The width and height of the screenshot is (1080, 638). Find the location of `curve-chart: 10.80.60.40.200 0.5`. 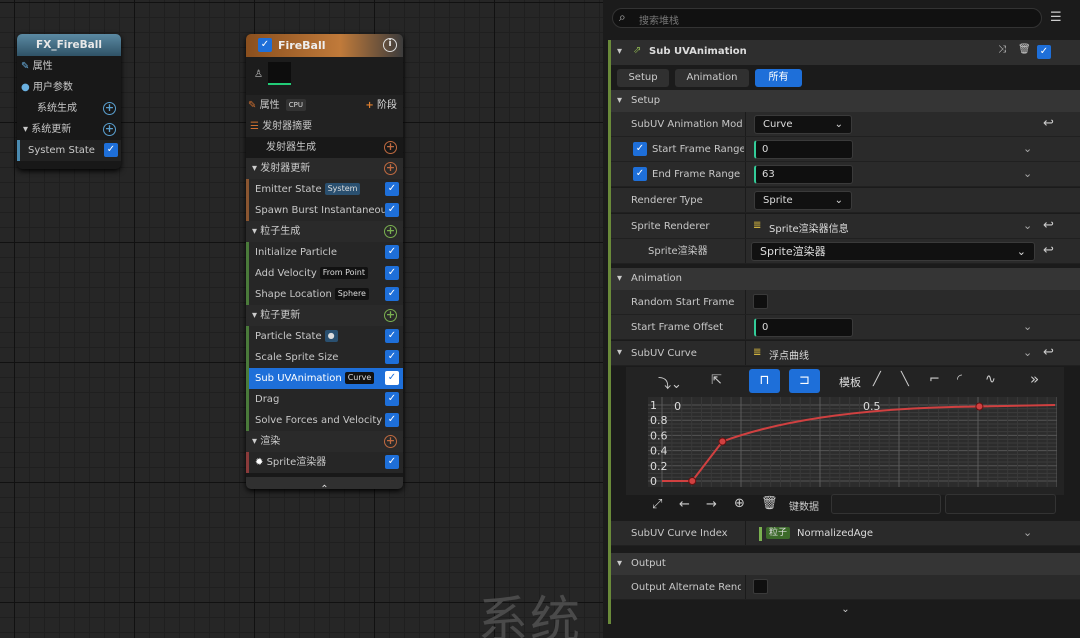

curve-chart: 10.80.60.40.200 0.5 is located at coordinates (853, 442).